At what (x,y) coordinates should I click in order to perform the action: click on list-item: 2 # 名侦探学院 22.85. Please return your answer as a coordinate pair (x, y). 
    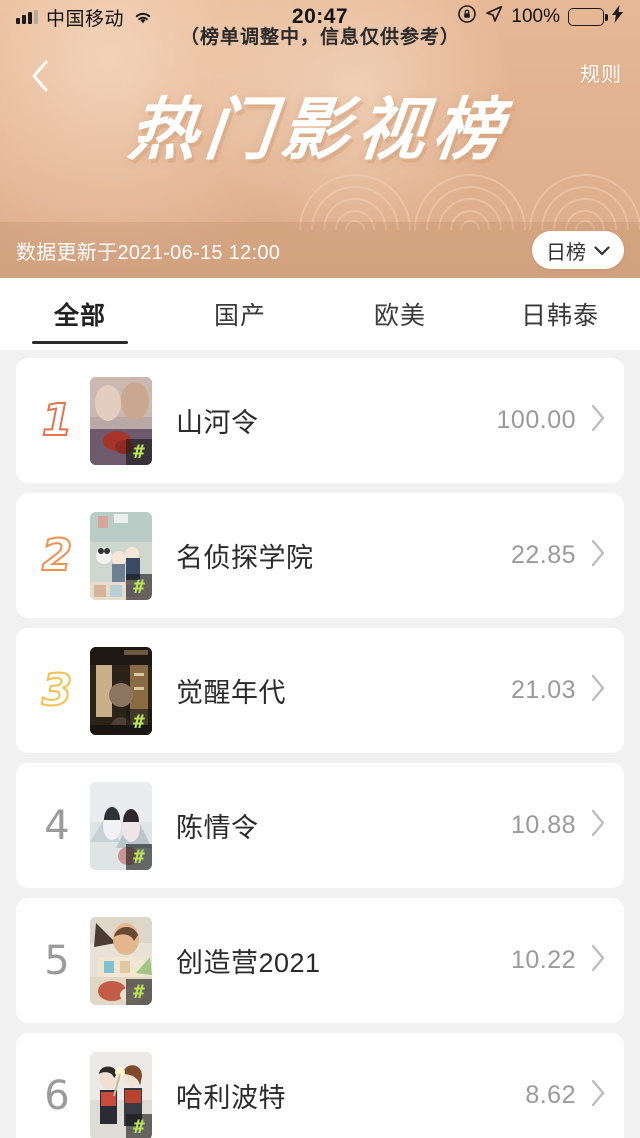
    Looking at the image, I should click on (320, 555).